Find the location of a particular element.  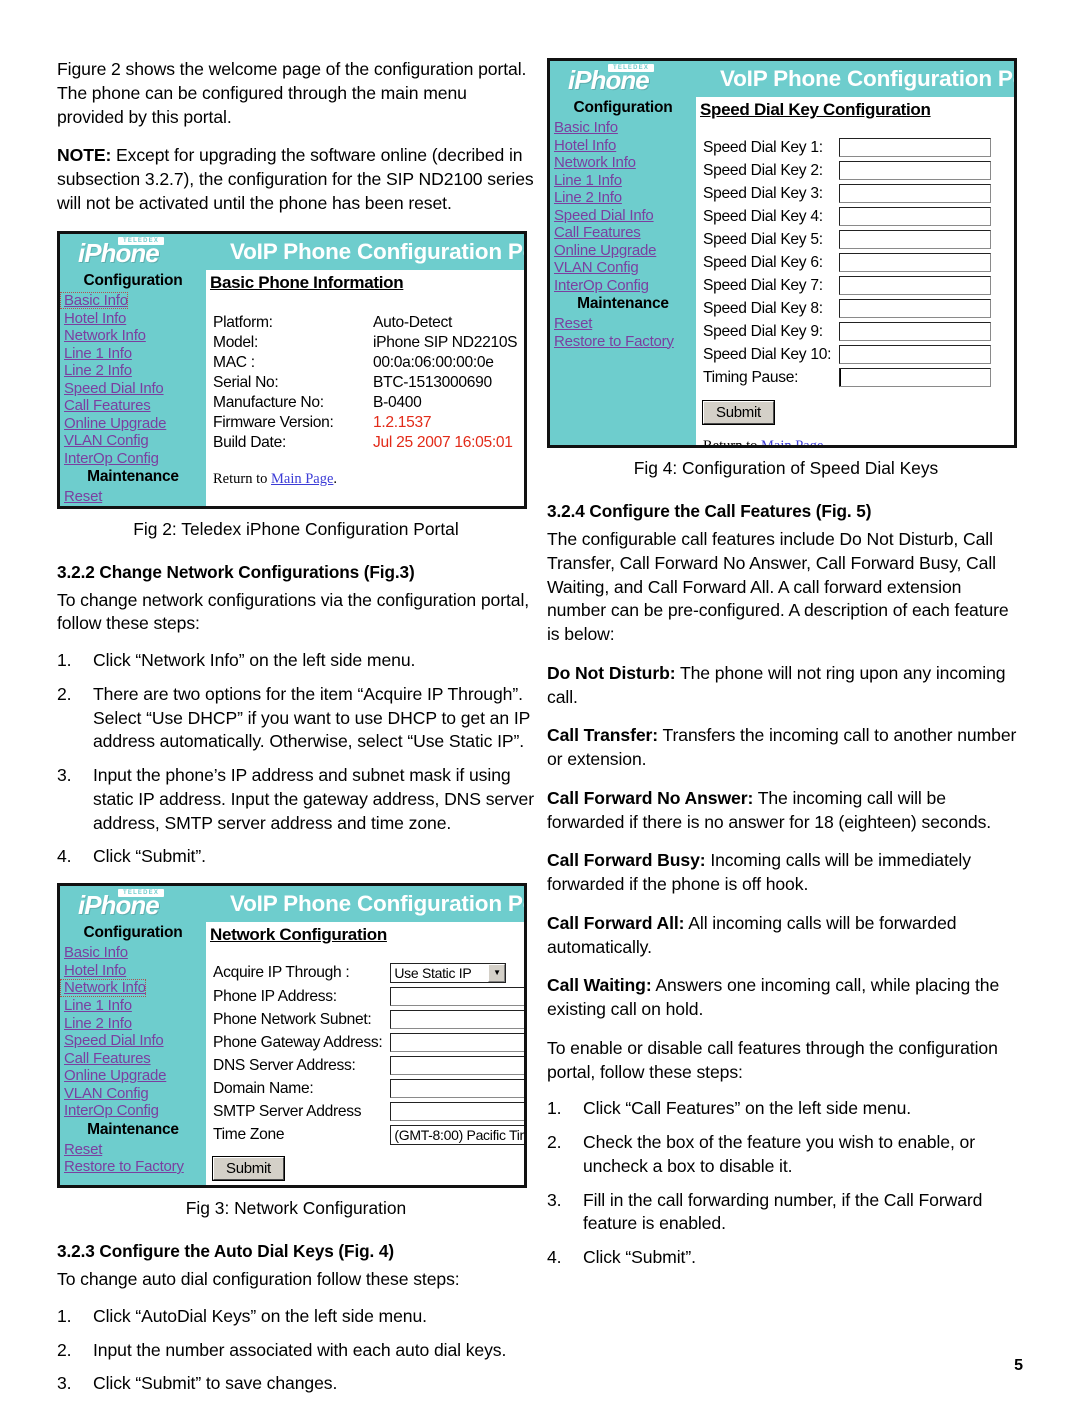

domain-name-input is located at coordinates (457, 1088).